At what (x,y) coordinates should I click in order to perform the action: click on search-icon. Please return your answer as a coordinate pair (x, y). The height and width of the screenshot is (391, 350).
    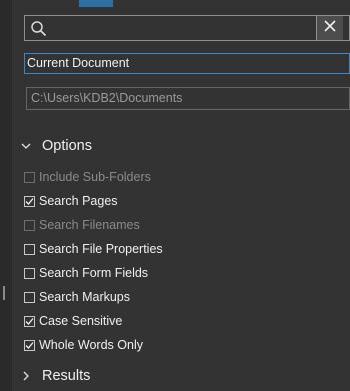
    Looking at the image, I should click on (39, 29).